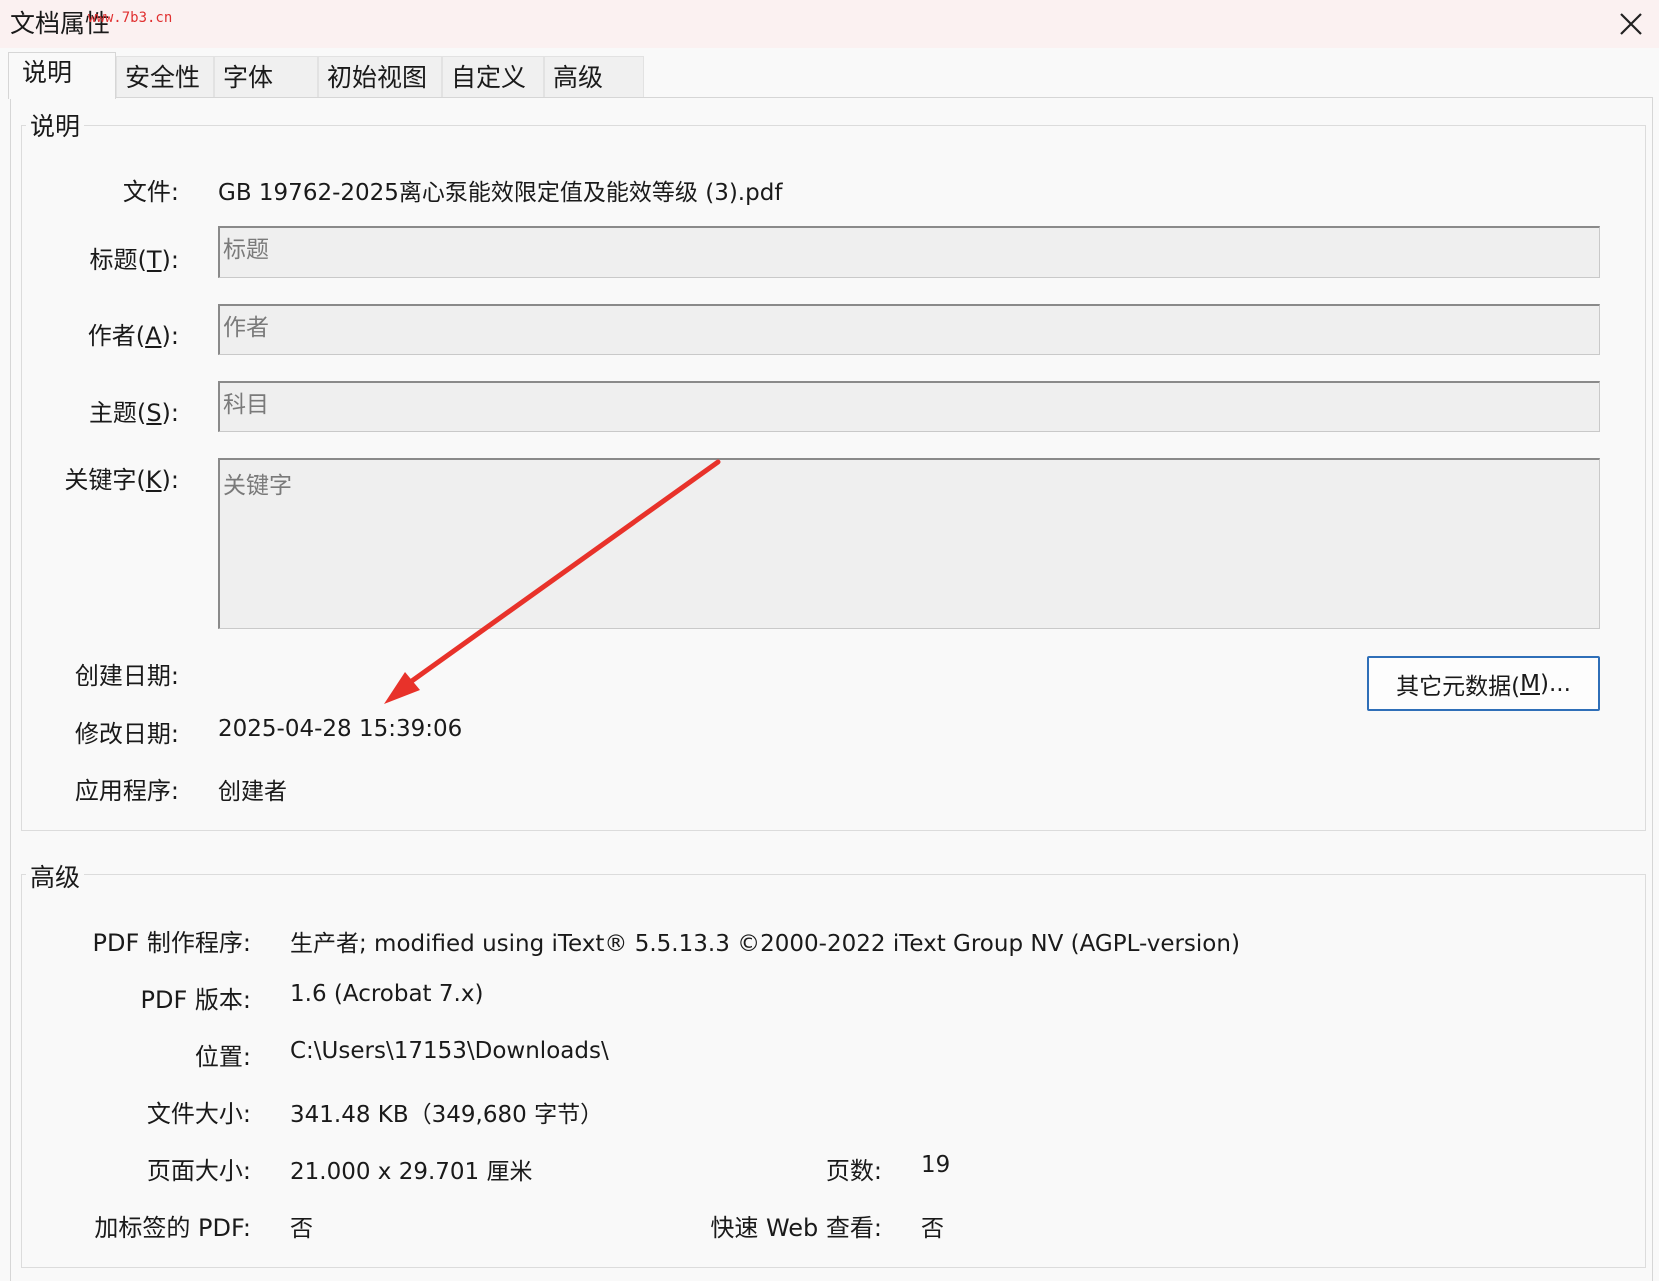  I want to click on location-label: 位置:, so click(222, 1057).